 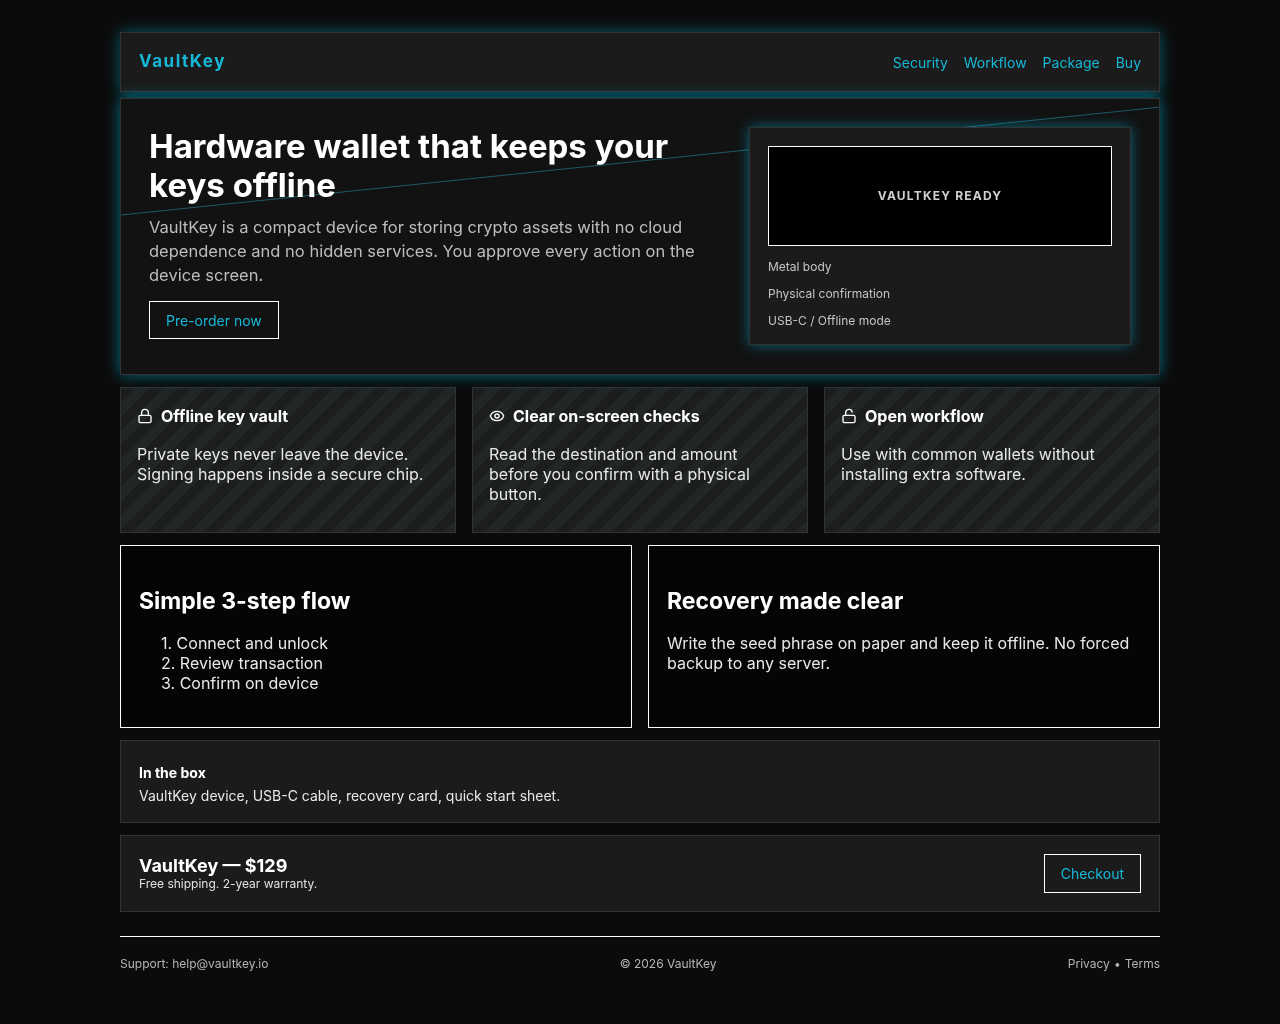 I want to click on feature-description: Read the destination and amount before you confirm with a physical button., so click(x=620, y=474).